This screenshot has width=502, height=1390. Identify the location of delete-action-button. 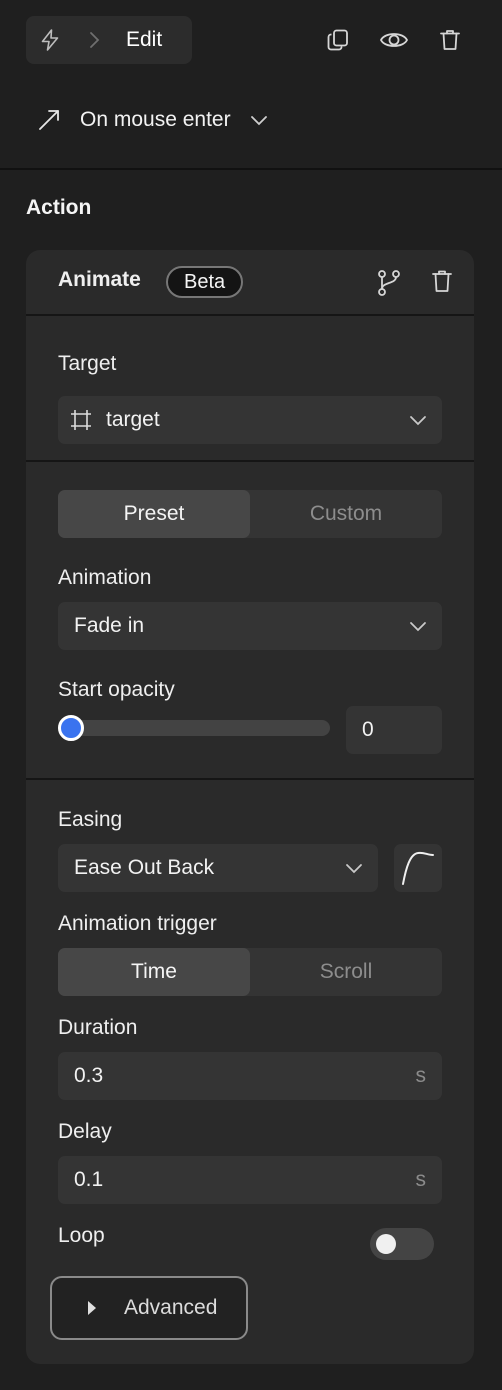
(444, 282).